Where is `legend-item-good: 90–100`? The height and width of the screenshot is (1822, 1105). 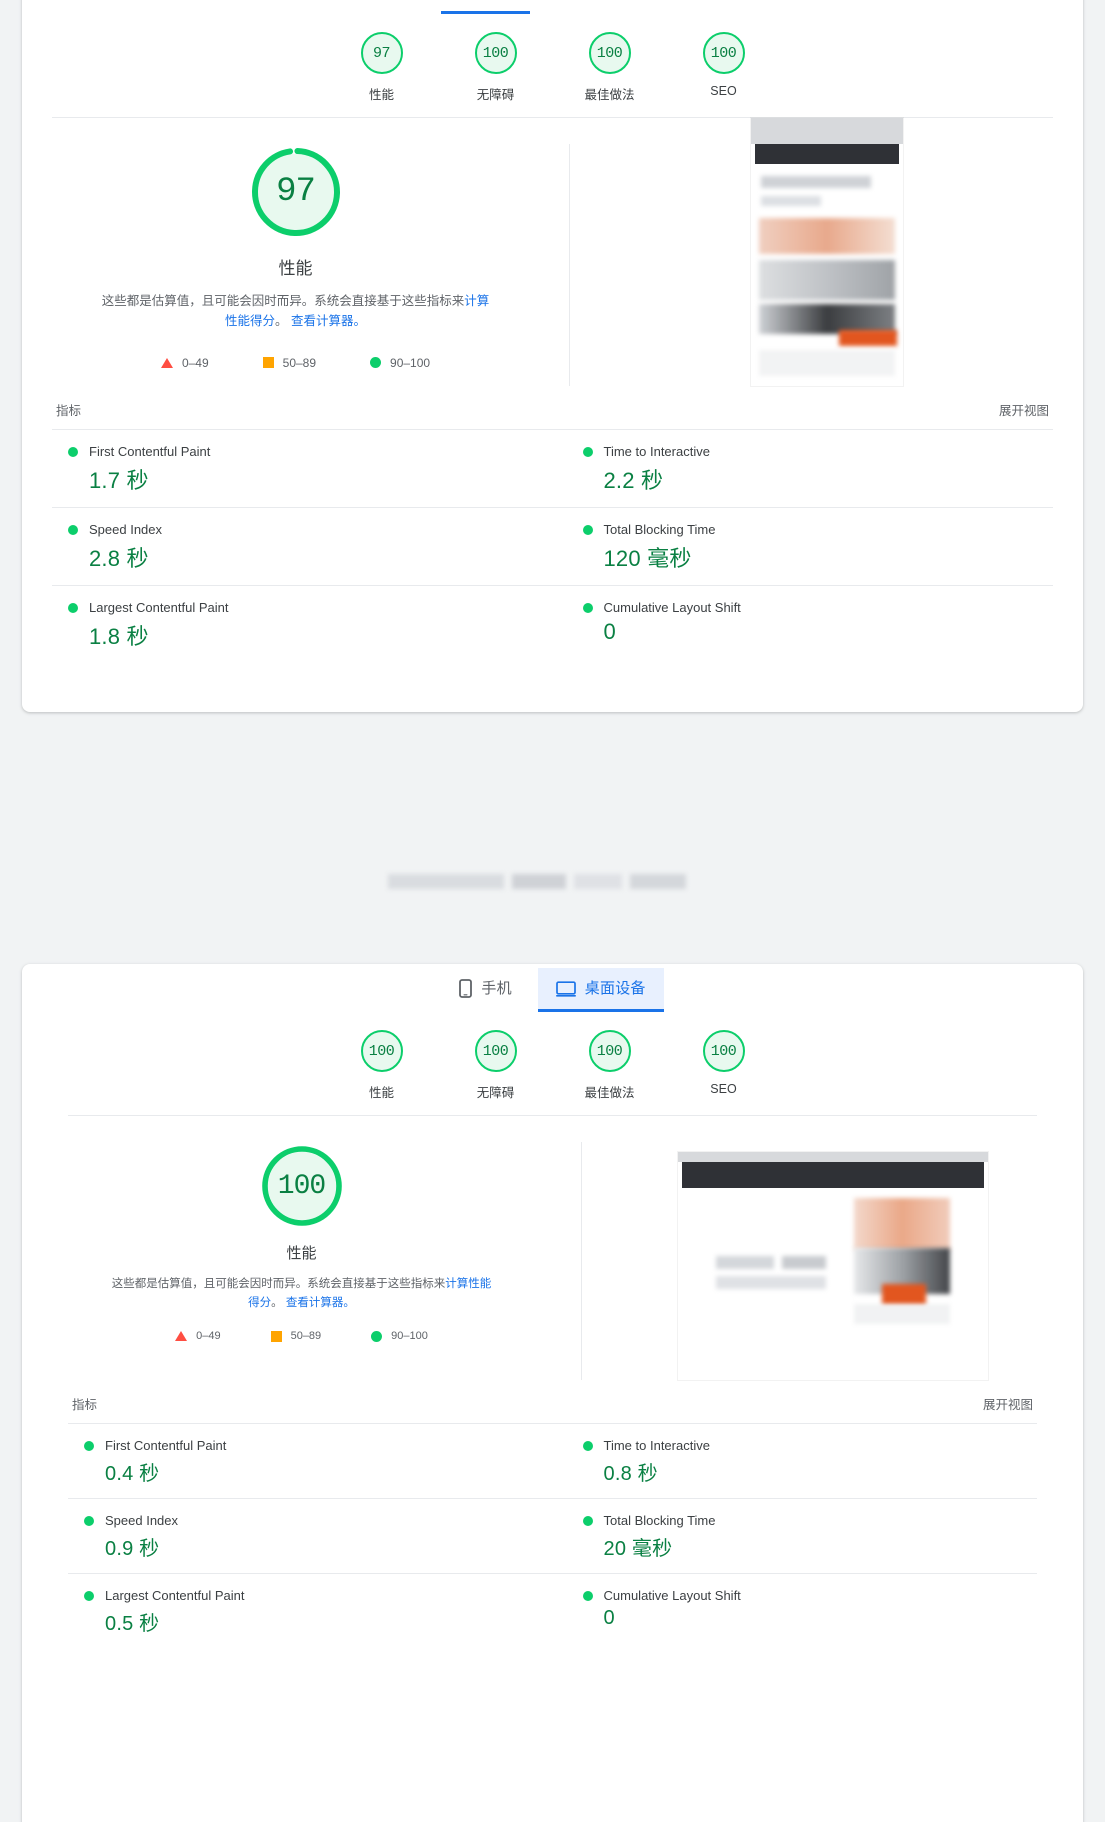
legend-item-good: 90–100 is located at coordinates (400, 363).